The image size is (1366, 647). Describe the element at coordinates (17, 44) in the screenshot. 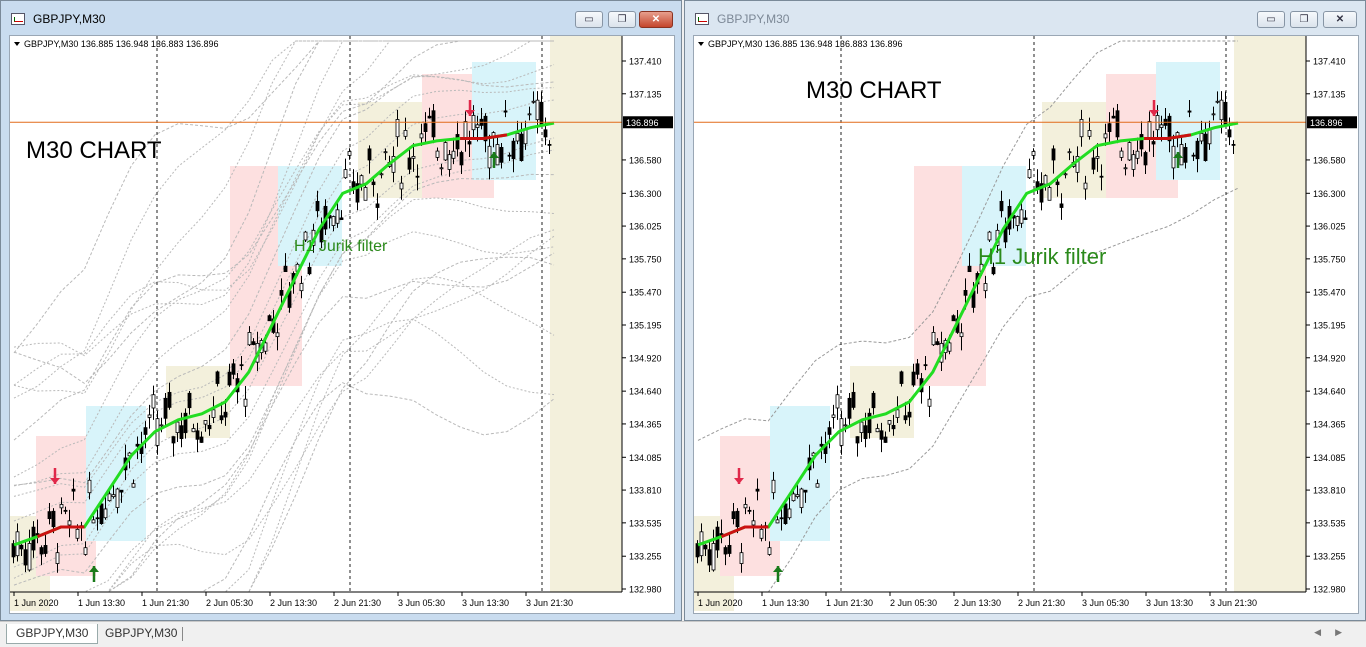

I see `info-dropdown-icon` at that location.